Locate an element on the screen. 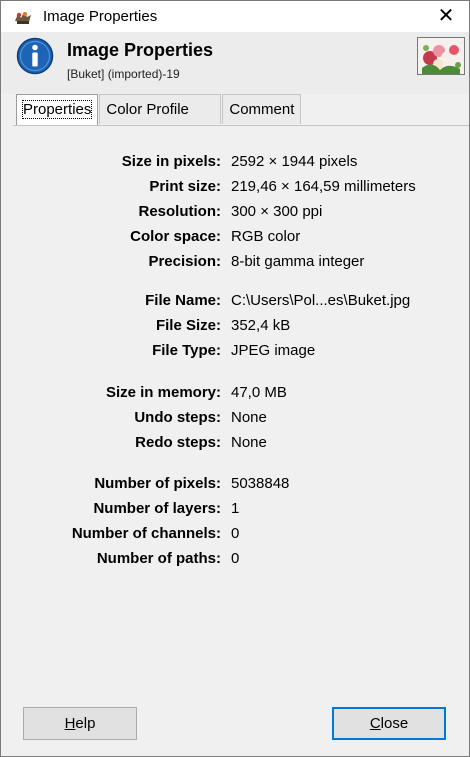 The height and width of the screenshot is (757, 470). number-of-paths-value: 0 is located at coordinates (235, 558).